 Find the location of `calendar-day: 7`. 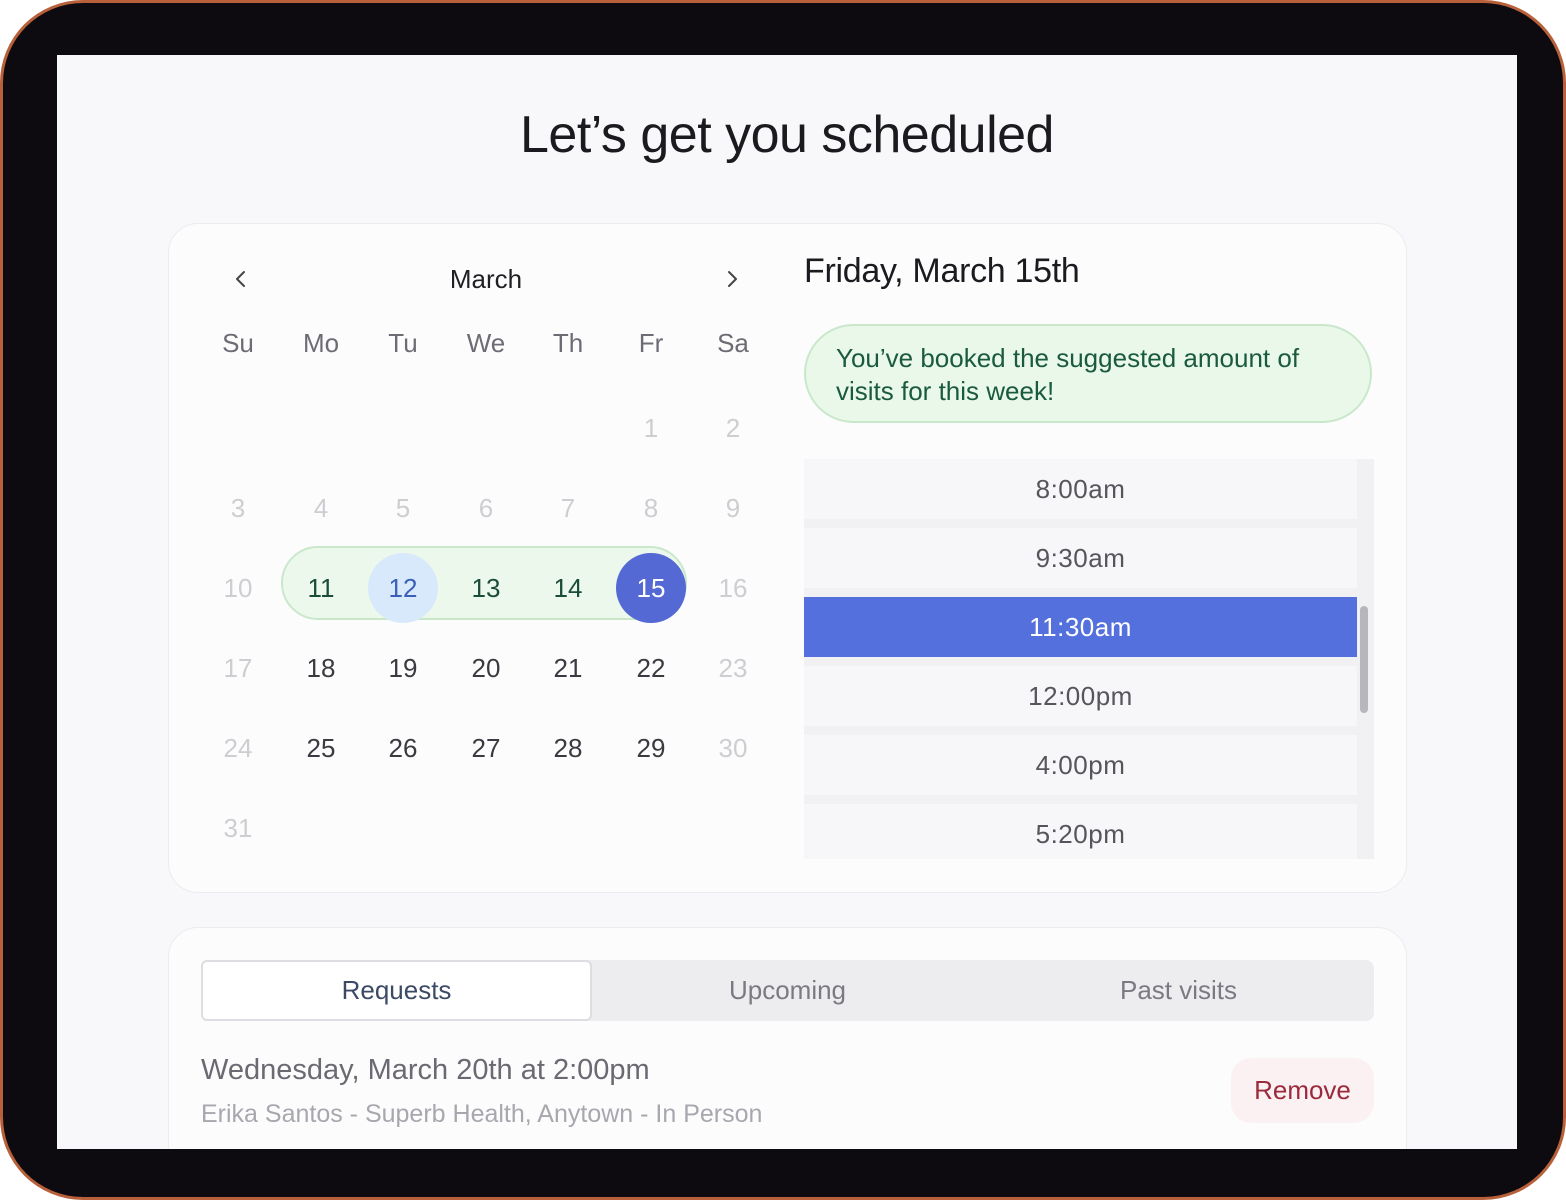

calendar-day: 7 is located at coordinates (568, 508).